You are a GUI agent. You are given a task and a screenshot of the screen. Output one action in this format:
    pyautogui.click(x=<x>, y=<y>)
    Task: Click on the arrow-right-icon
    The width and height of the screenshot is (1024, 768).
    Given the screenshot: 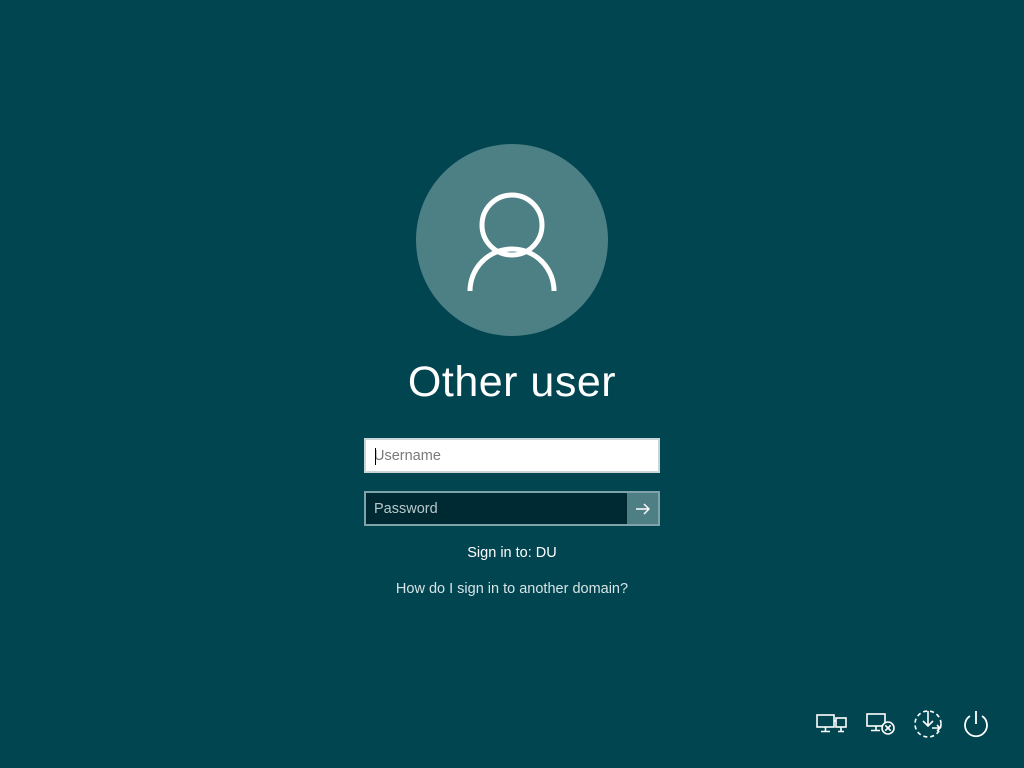 What is the action you would take?
    pyautogui.click(x=642, y=508)
    